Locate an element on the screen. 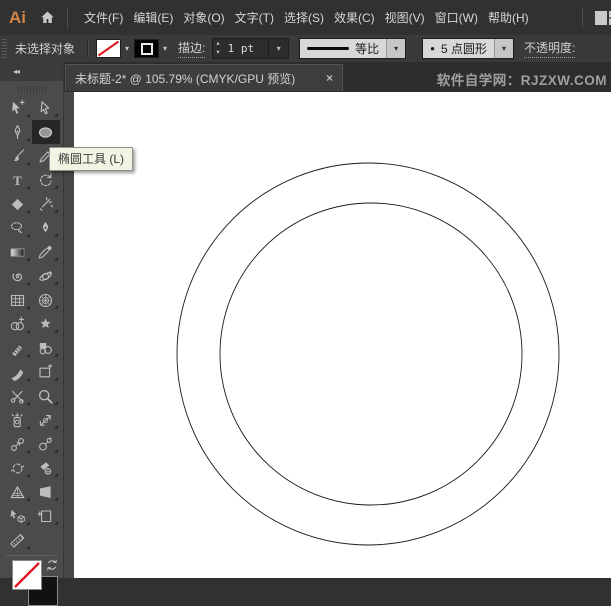 Image resolution: width=611 pixels, height=606 pixels. symbol-scruncher-tool is located at coordinates (18, 444).